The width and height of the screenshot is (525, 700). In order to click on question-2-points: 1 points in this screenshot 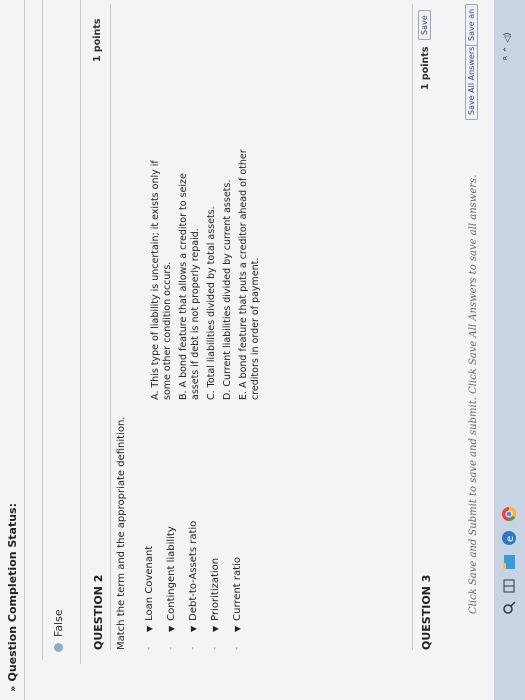, I will do `click(97, 40)`.